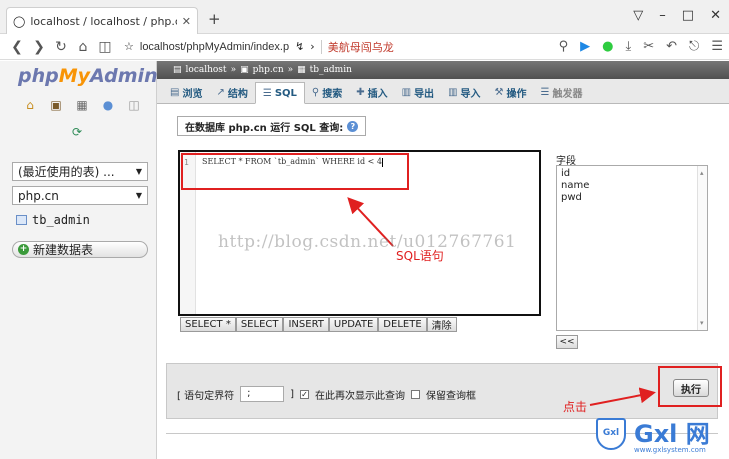 Image resolution: width=729 pixels, height=459 pixels. What do you see at coordinates (648, 46) in the screenshot?
I see `scissors-icon: ✂` at bounding box center [648, 46].